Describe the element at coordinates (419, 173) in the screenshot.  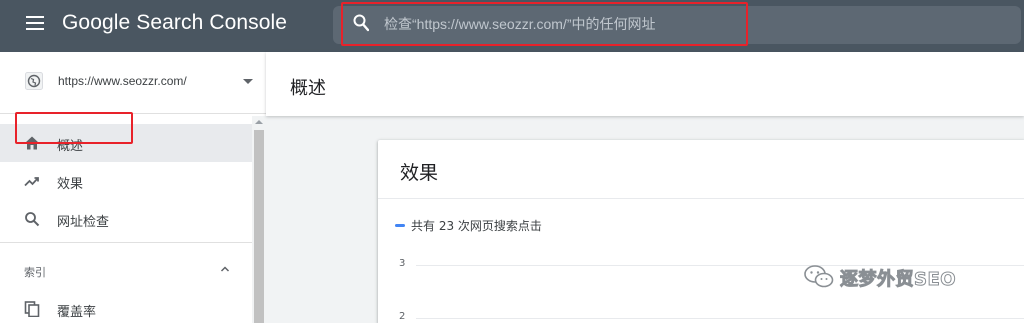
I see `card-title: 效果` at that location.